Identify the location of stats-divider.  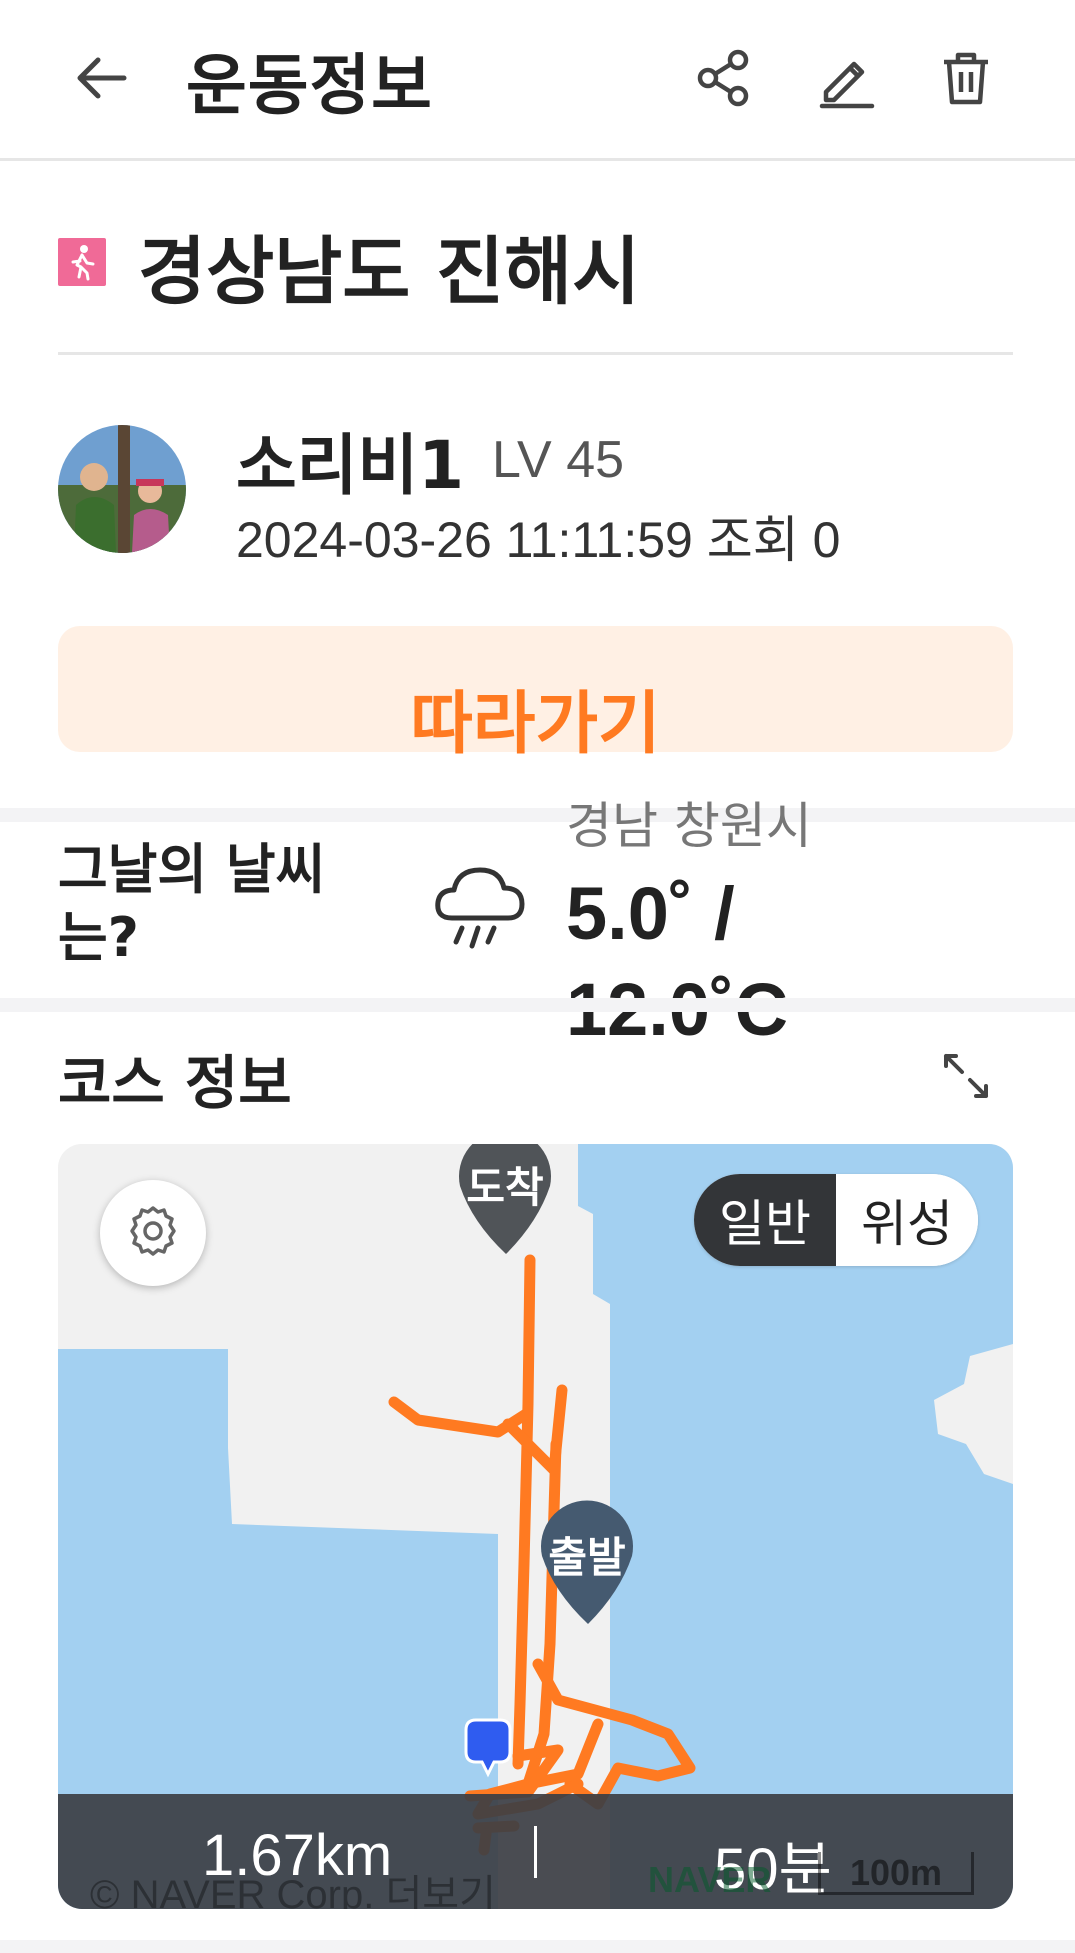
(535, 1852).